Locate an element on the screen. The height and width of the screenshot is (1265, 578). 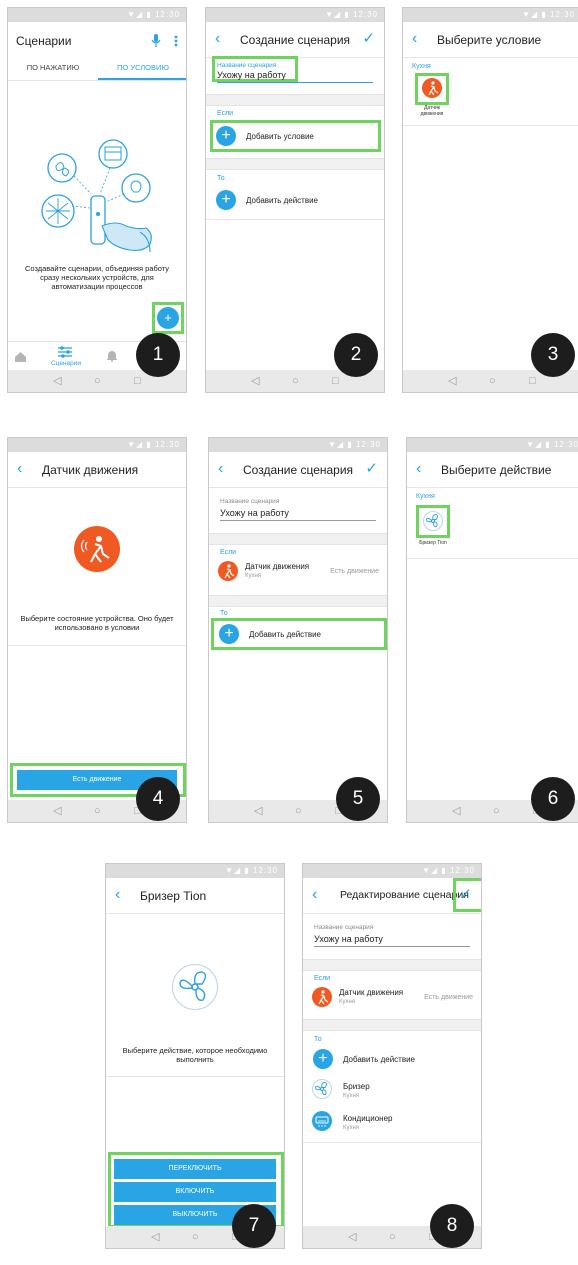
turn-on-button: ВКЛЮЧИТЬ is located at coordinates (195, 1192).